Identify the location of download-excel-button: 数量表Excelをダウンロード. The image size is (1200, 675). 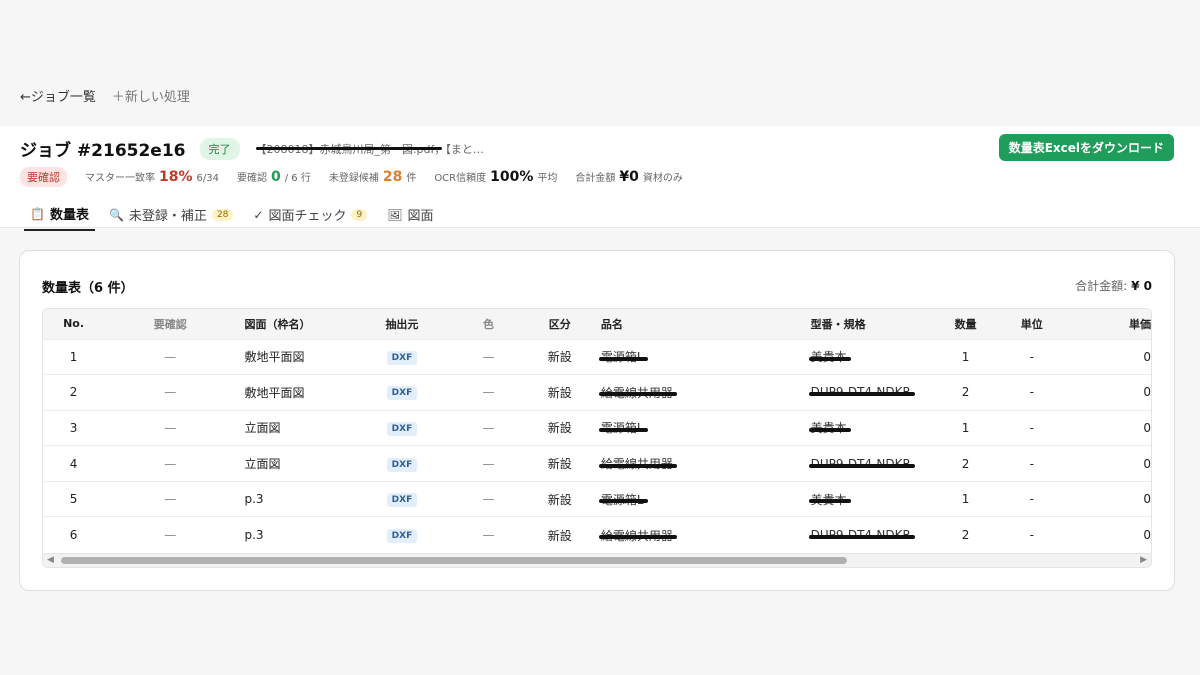
(1086, 147).